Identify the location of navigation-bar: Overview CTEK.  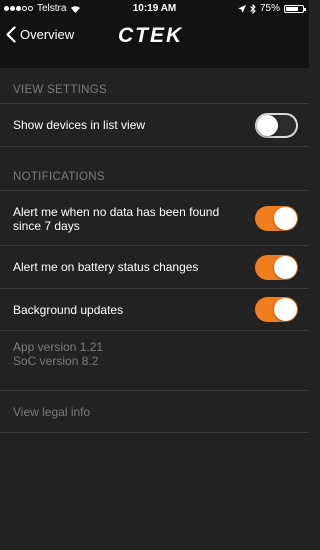
(154, 43).